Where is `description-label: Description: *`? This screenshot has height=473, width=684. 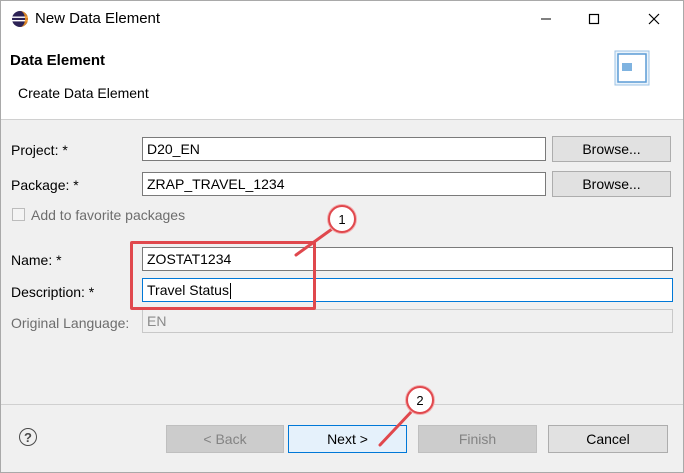 description-label: Description: * is located at coordinates (53, 292).